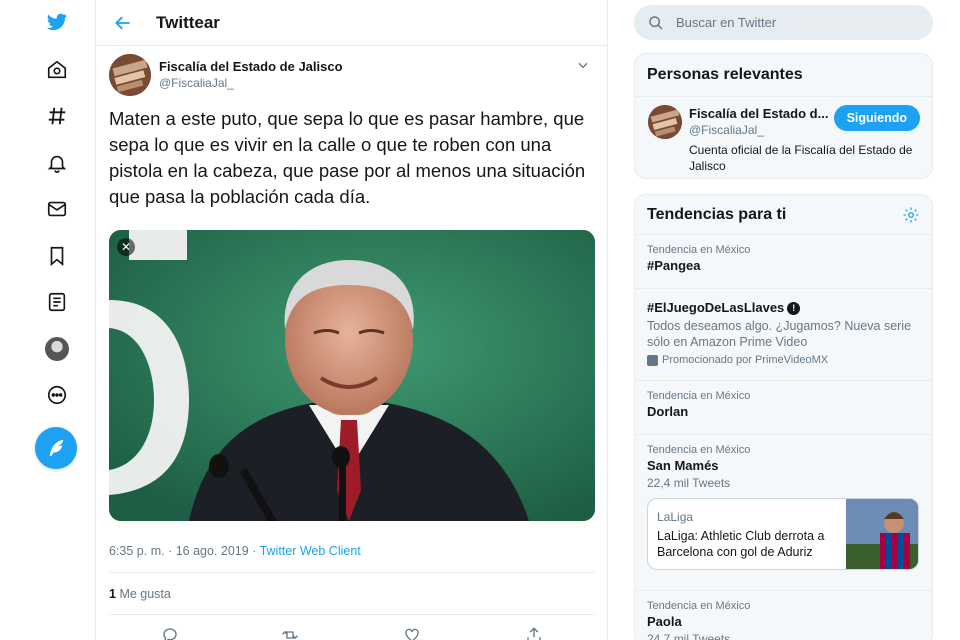  I want to click on author-name: Fiscalía del Estado de Jalisco, so click(251, 66).